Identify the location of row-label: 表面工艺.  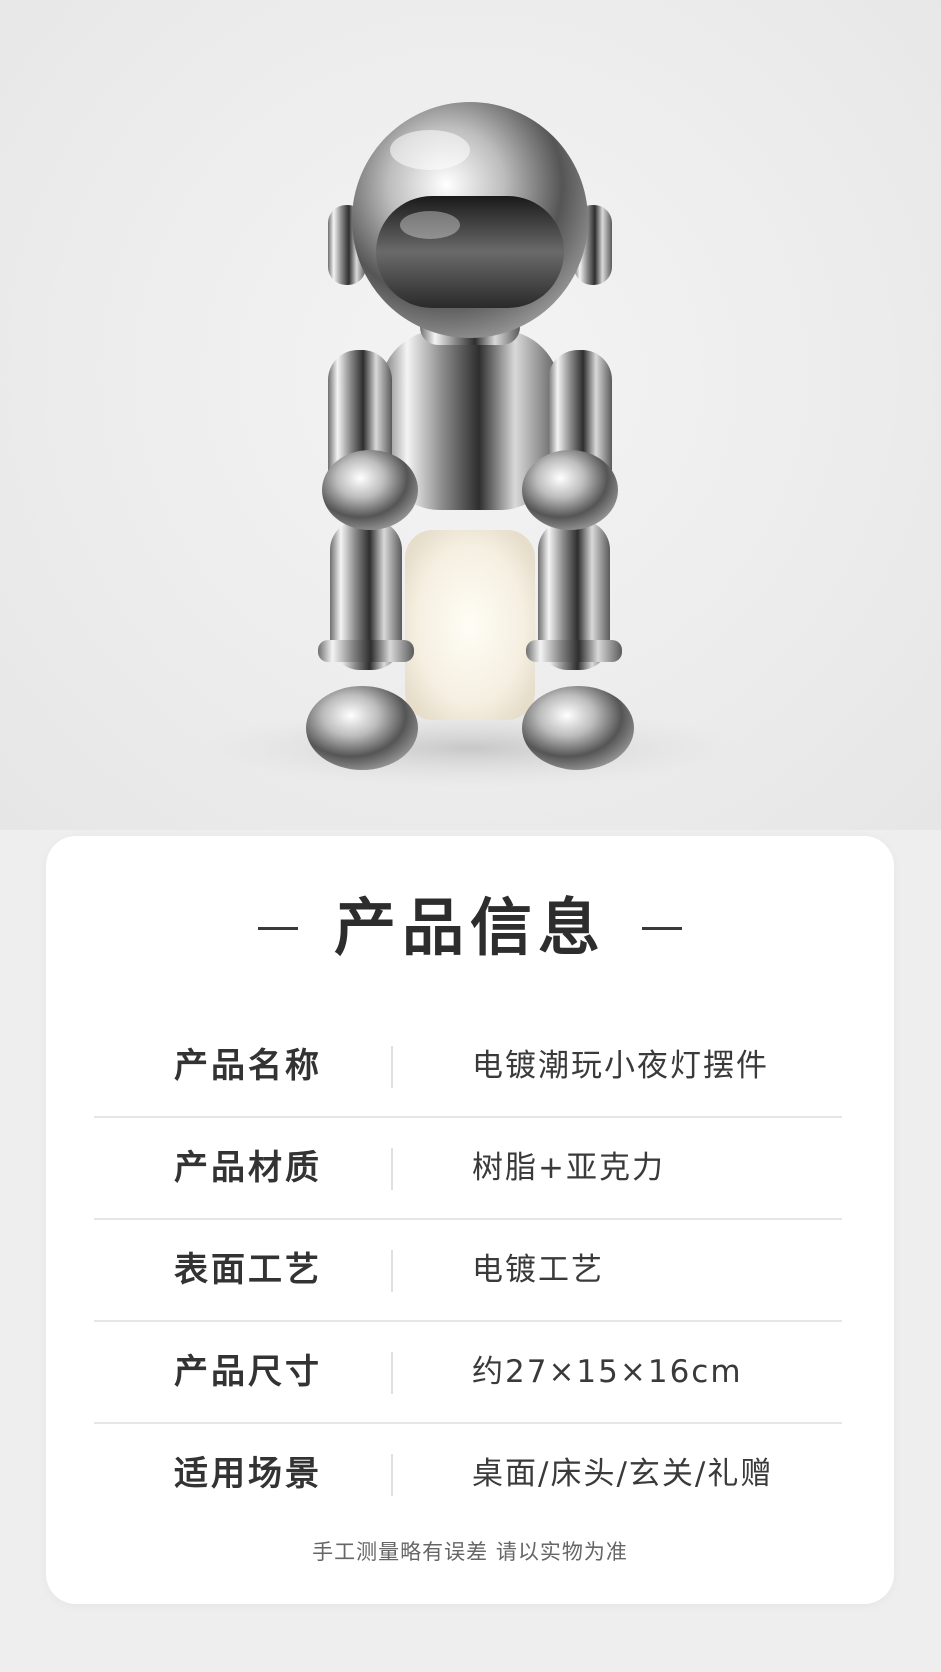
(248, 1270).